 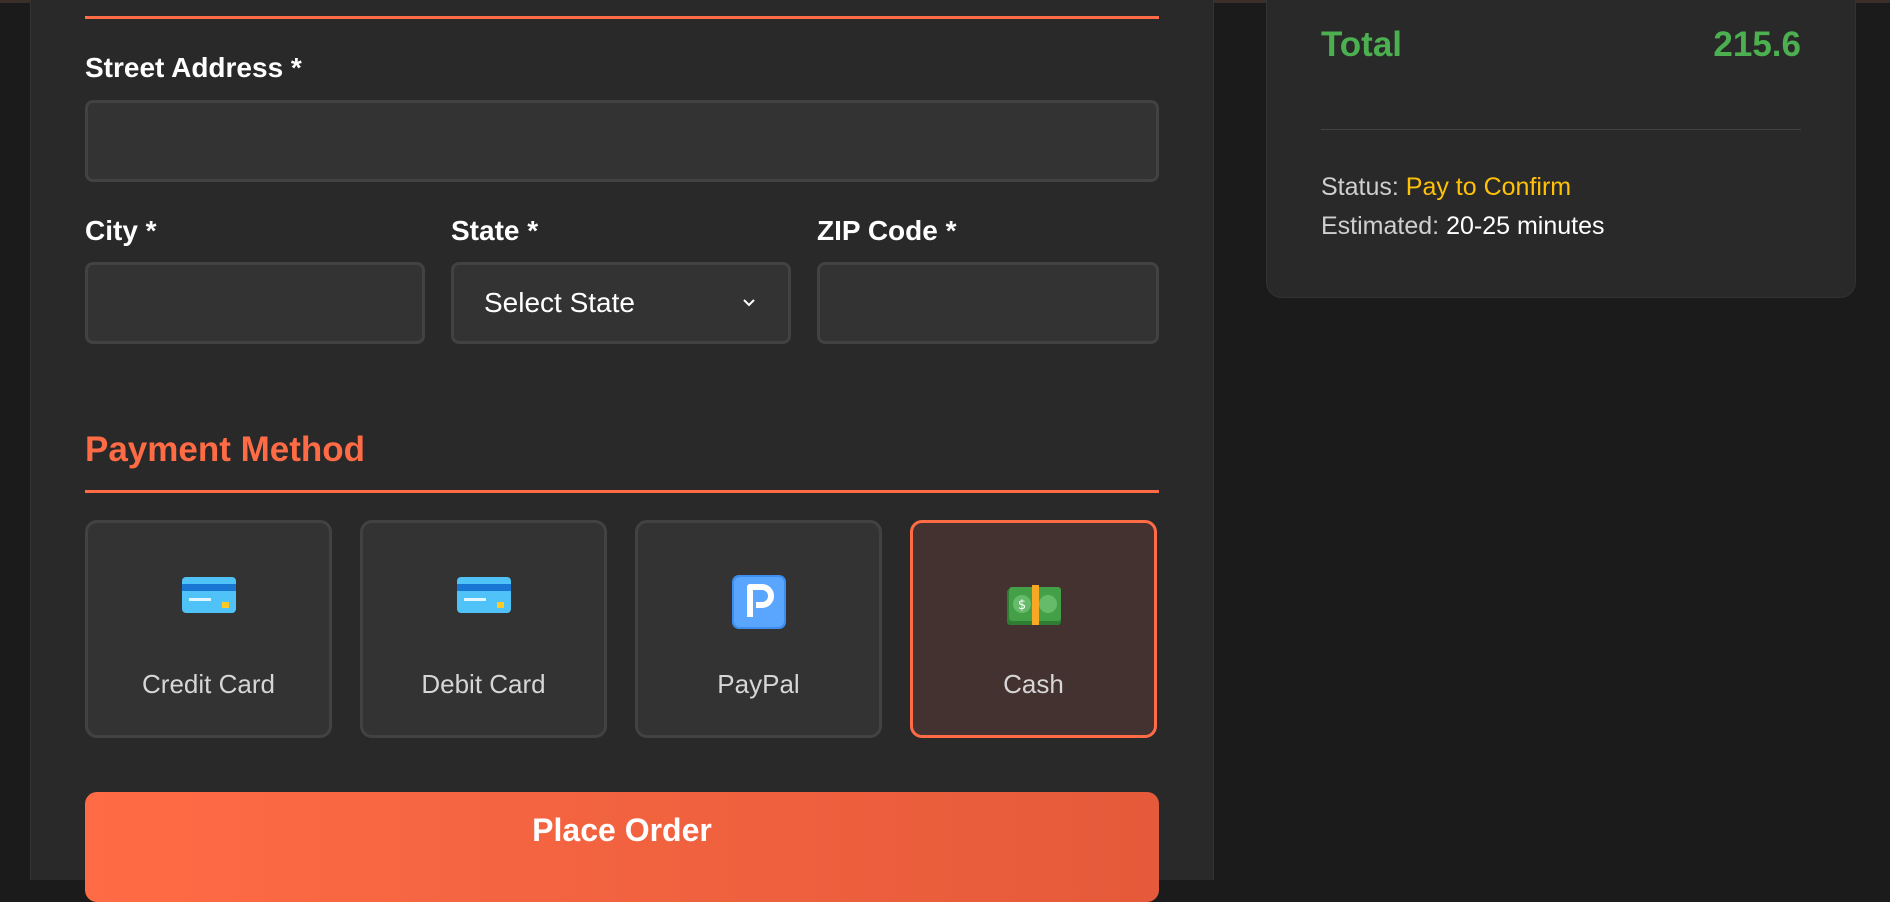 What do you see at coordinates (495, 230) in the screenshot?
I see `state-label: State *` at bounding box center [495, 230].